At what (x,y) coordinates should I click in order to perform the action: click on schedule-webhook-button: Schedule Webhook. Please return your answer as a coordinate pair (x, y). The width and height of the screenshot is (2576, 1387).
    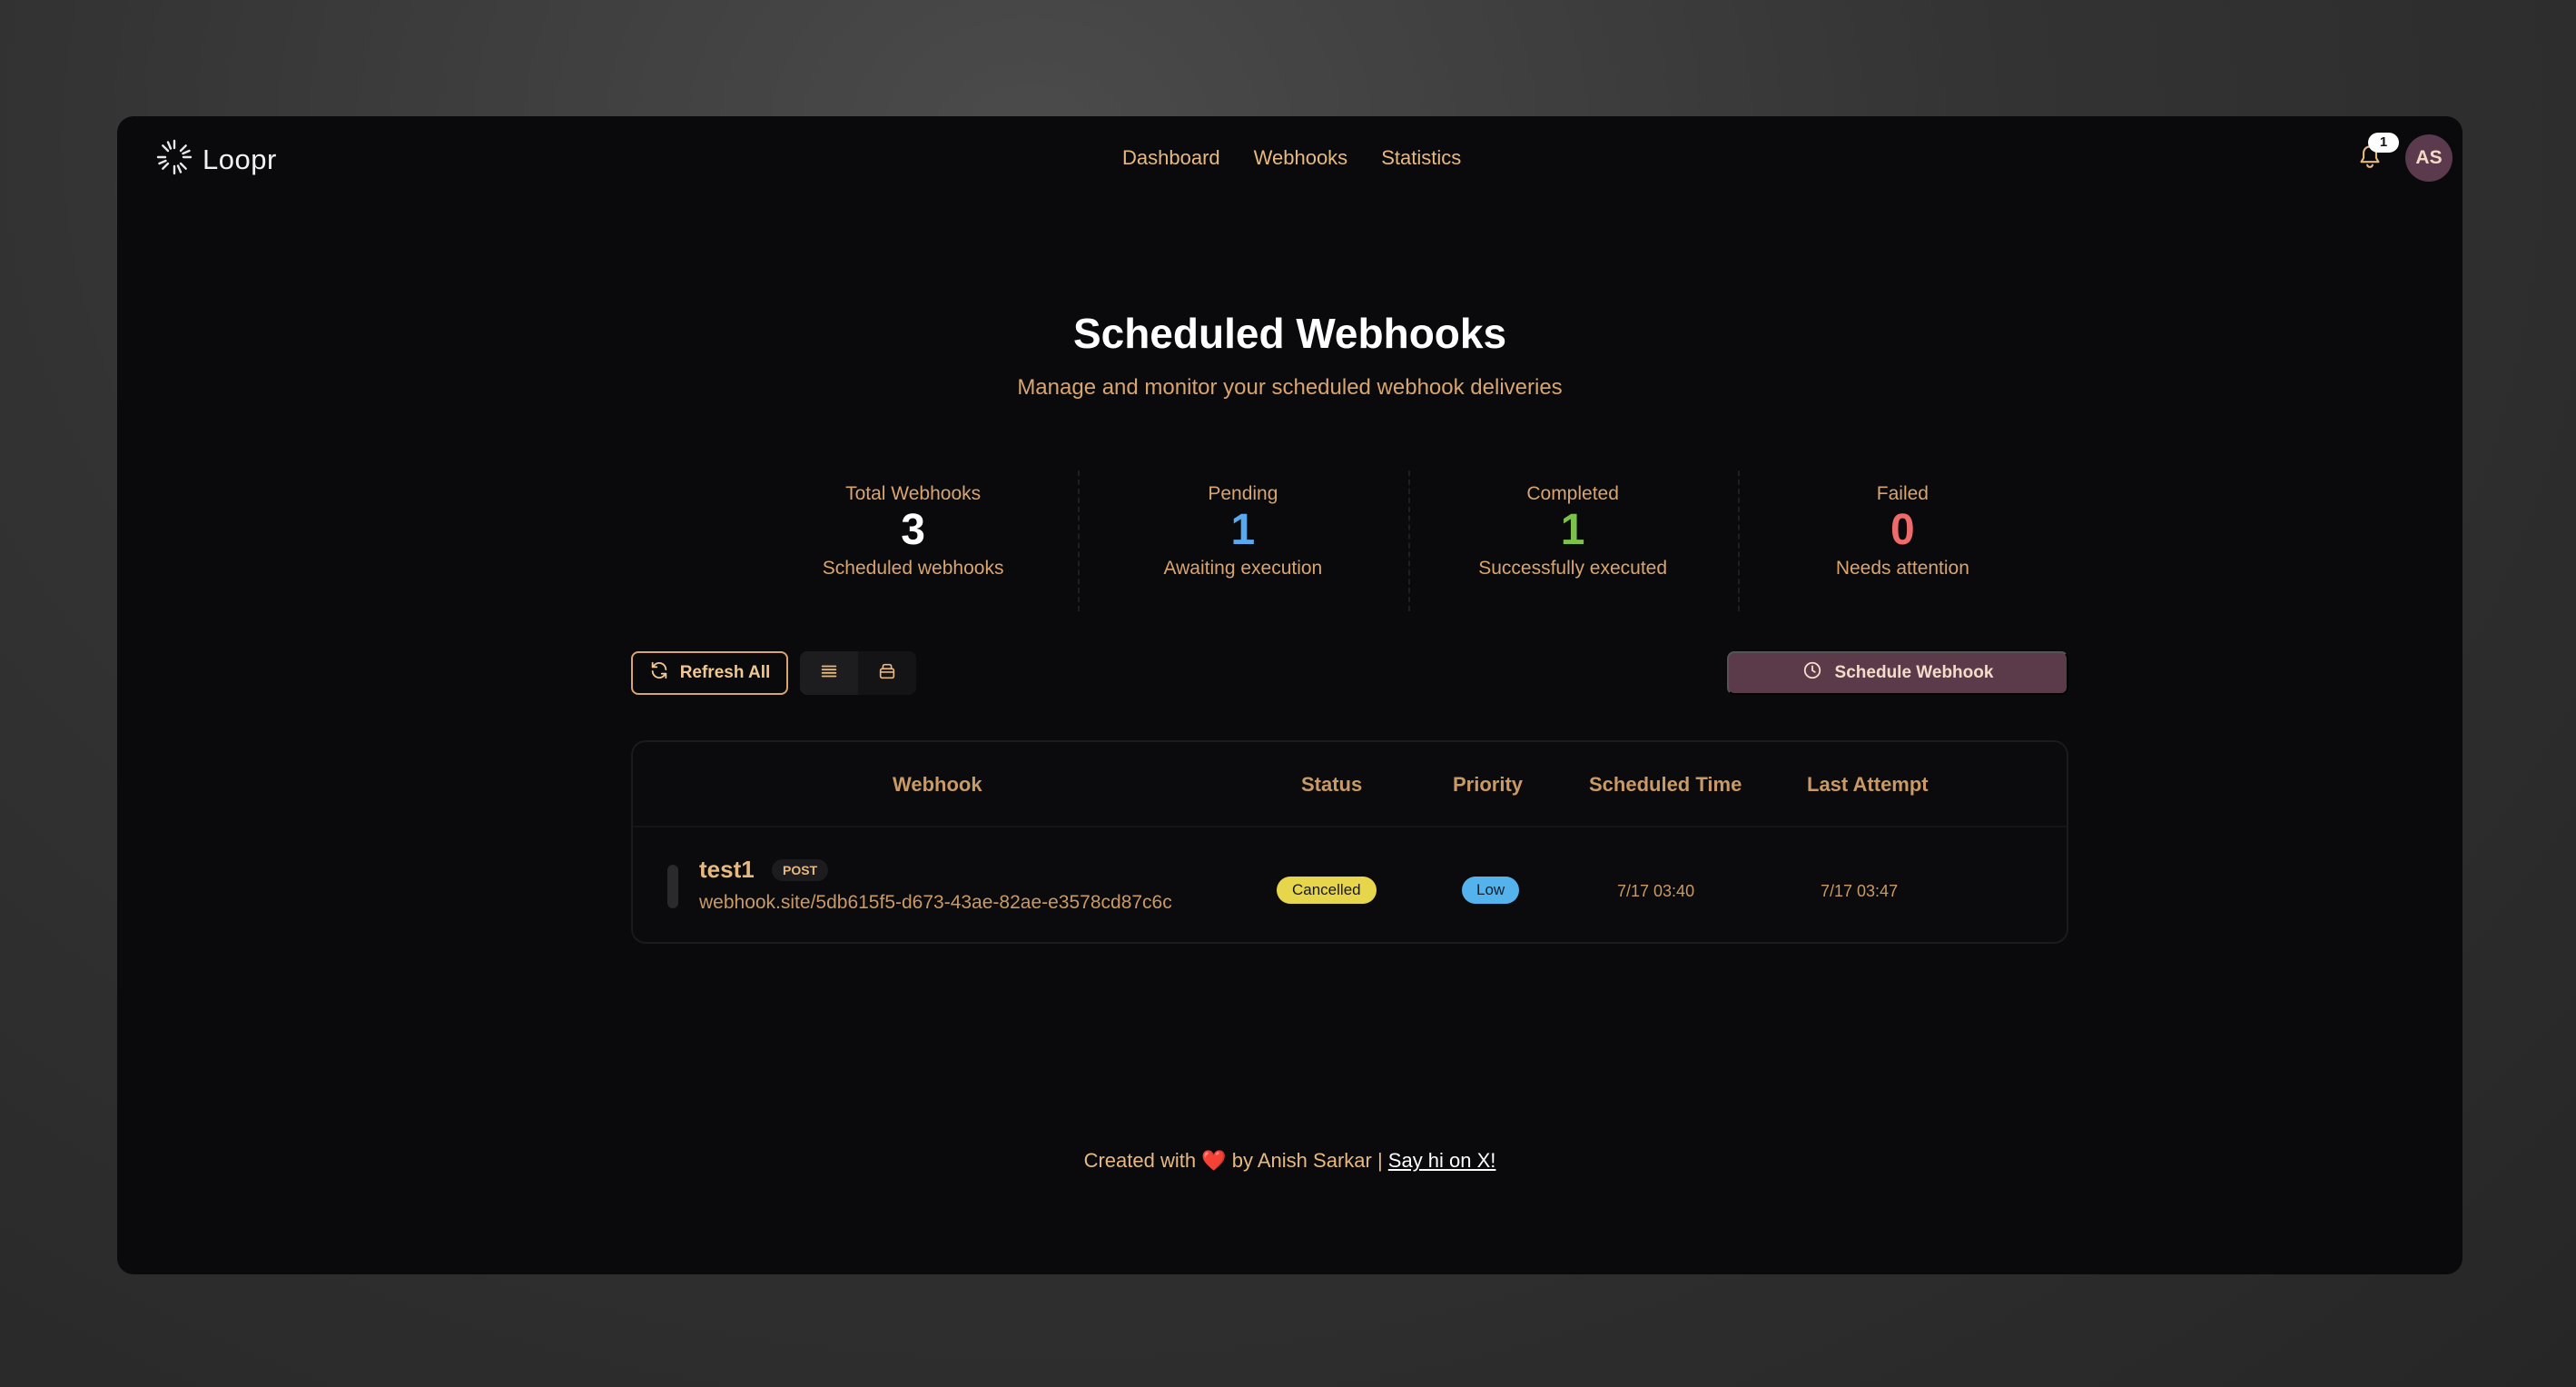
    Looking at the image, I should click on (1897, 673).